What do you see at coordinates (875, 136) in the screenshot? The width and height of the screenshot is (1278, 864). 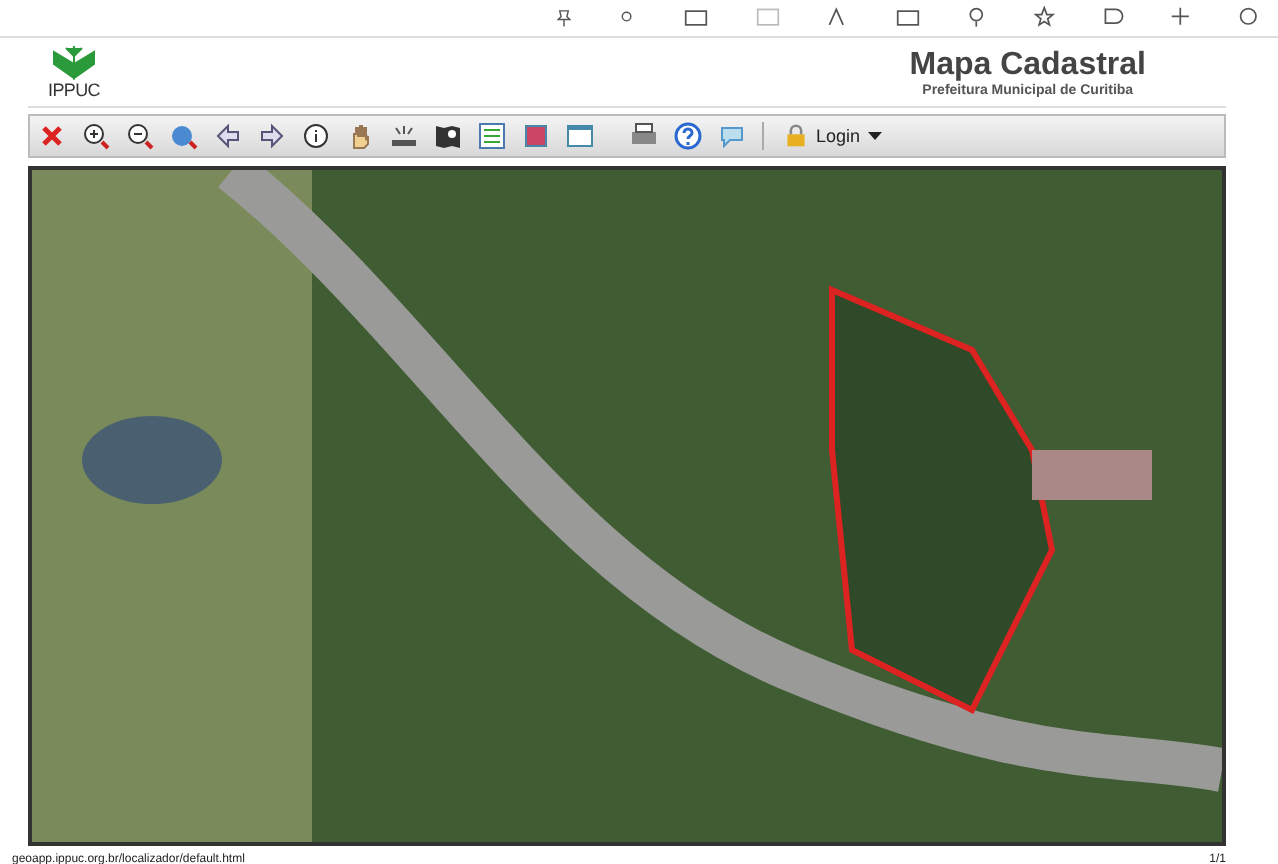 I see `caret-icon` at bounding box center [875, 136].